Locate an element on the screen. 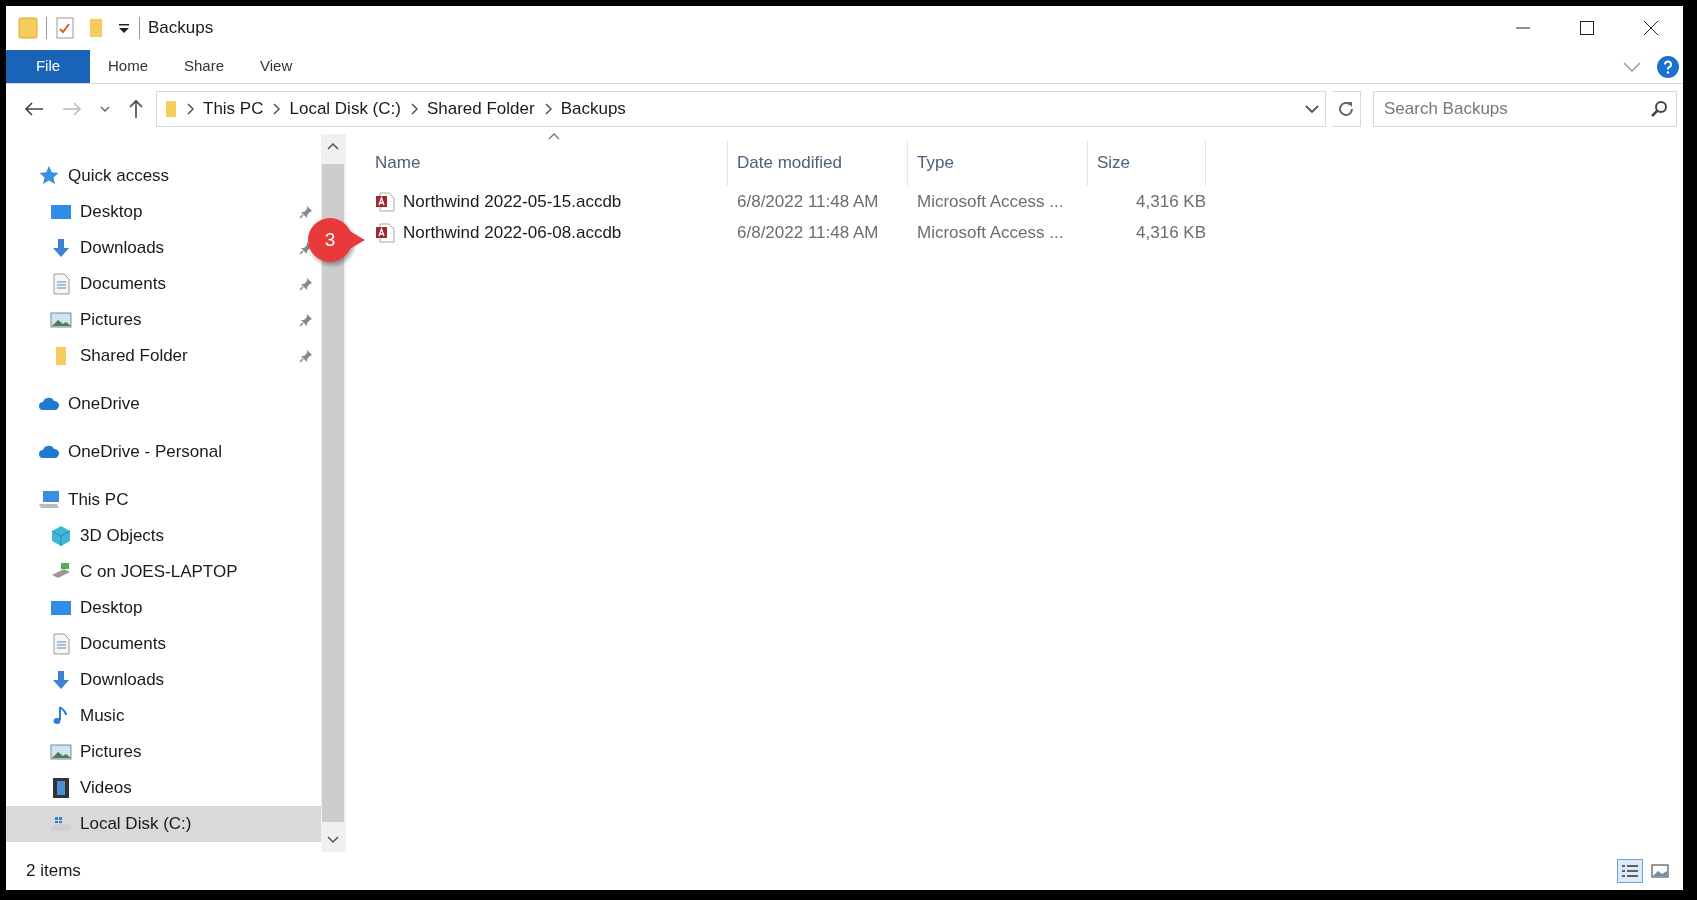  forward-arrow-icon is located at coordinates (72, 109).